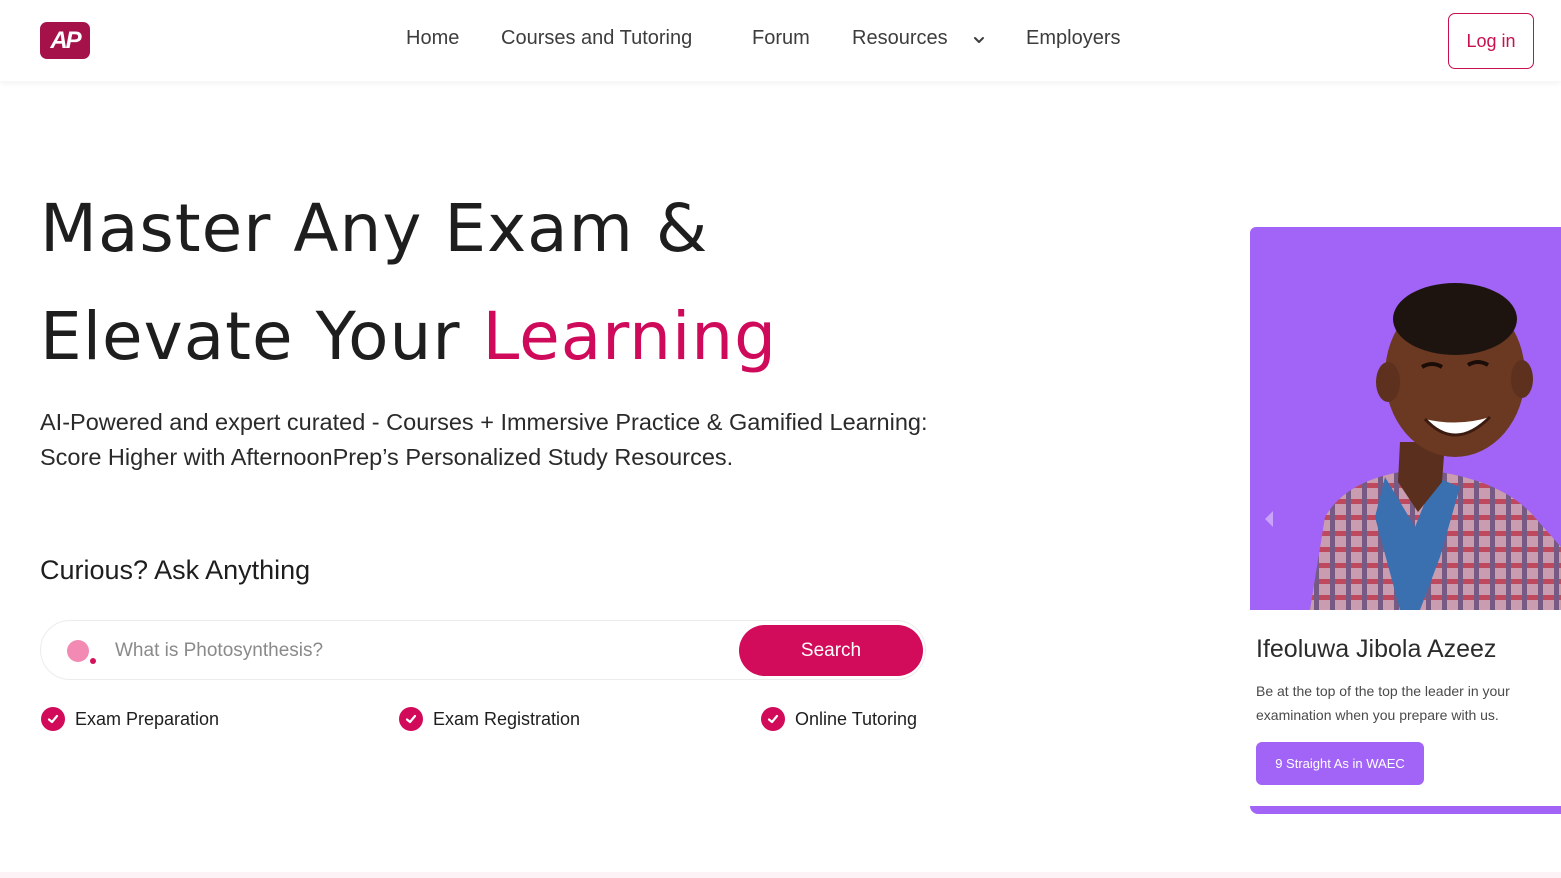 The width and height of the screenshot is (1561, 878). What do you see at coordinates (1269, 519) in the screenshot?
I see `chevron-left-icon` at bounding box center [1269, 519].